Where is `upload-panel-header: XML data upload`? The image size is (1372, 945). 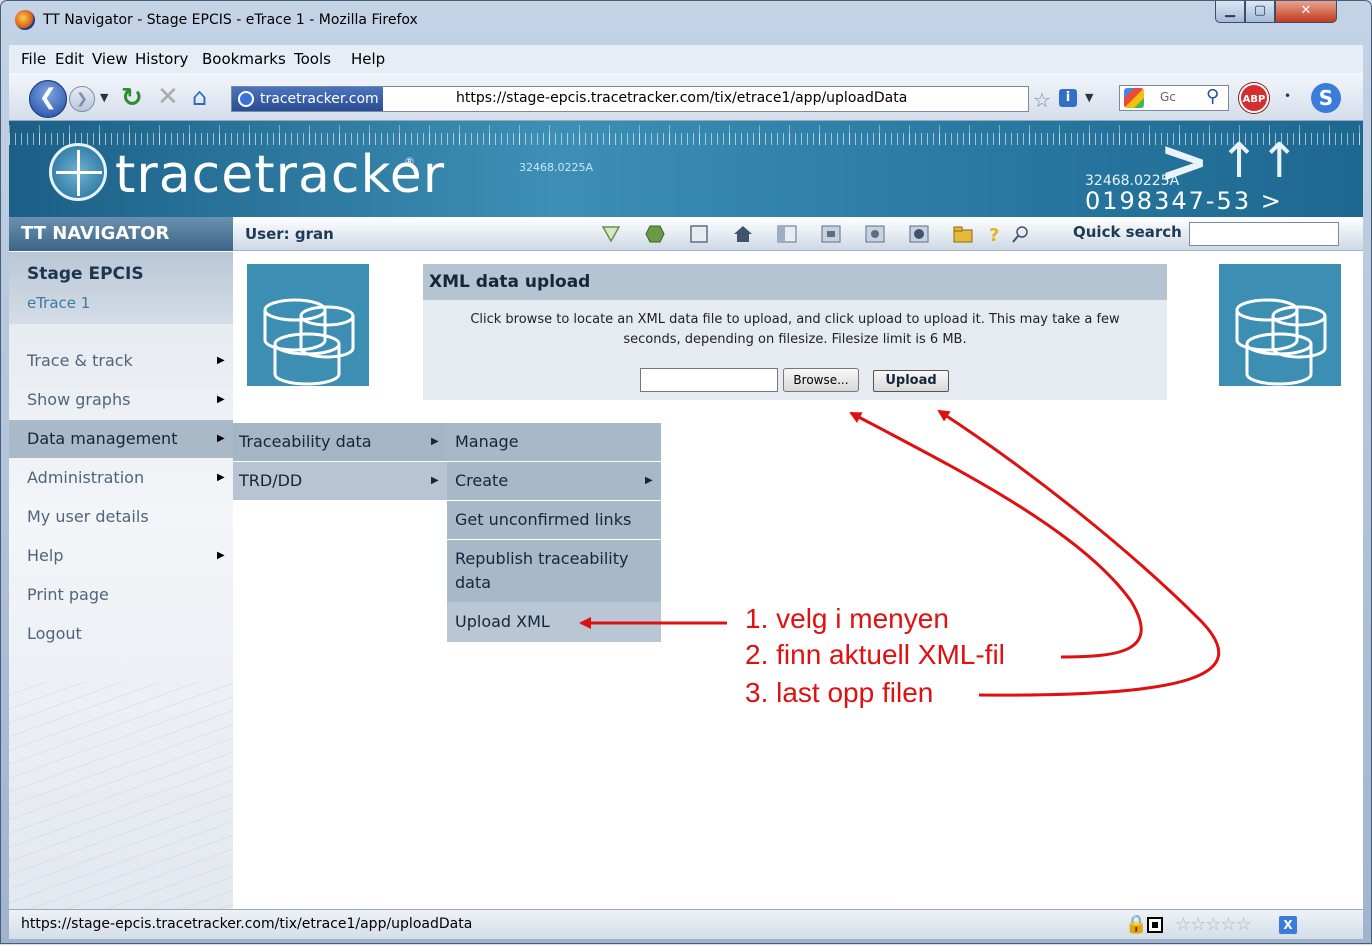
upload-panel-header: XML data upload is located at coordinates (795, 282).